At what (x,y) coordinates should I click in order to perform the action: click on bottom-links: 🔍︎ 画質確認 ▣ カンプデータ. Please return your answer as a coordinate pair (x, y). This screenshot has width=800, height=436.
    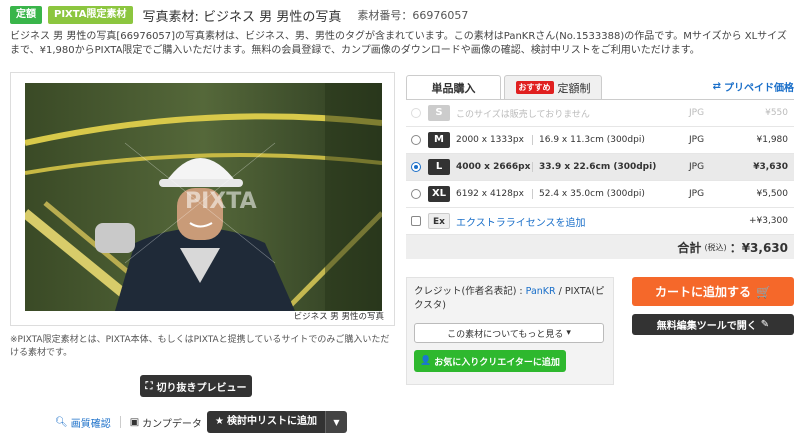
    Looking at the image, I should click on (128, 422).